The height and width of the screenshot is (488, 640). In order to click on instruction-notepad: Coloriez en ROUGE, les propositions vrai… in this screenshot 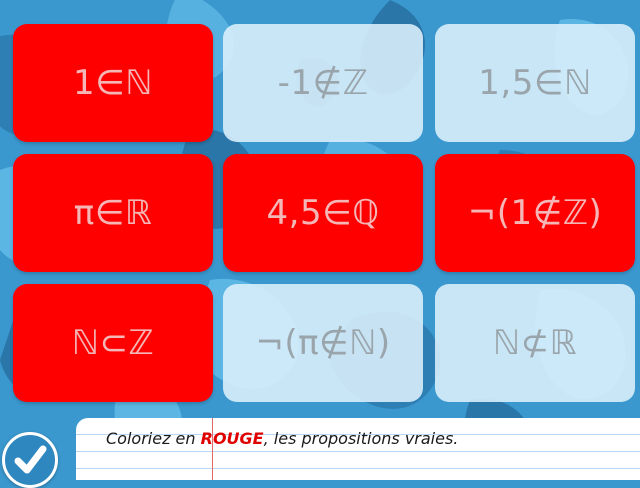, I will do `click(358, 449)`.